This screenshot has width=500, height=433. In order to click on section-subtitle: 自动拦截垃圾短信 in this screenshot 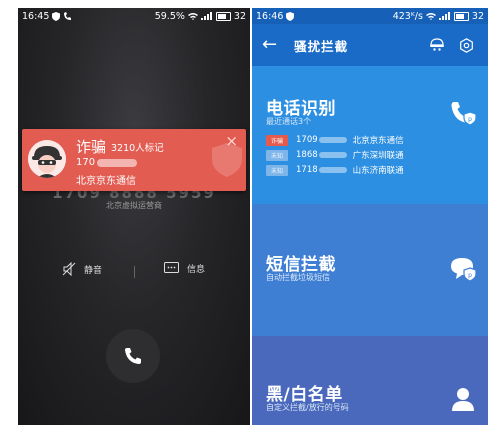, I will do `click(298, 277)`.